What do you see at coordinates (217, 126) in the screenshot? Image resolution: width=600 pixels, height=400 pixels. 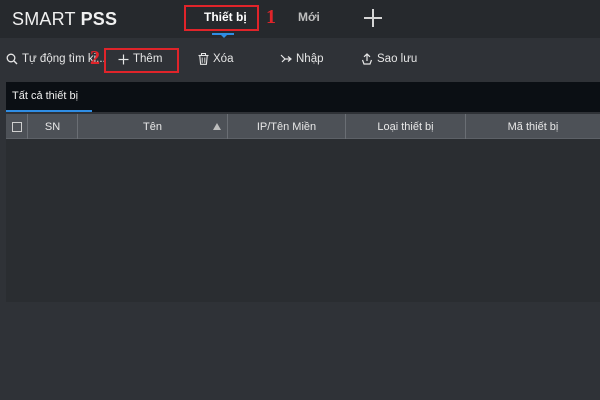 I see `sort-asc-icon` at bounding box center [217, 126].